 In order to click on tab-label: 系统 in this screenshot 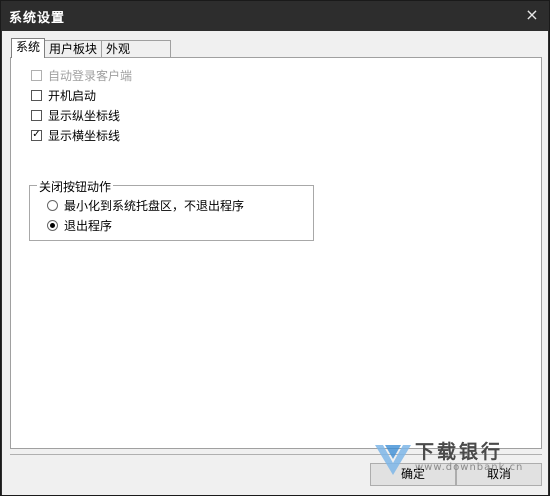, I will do `click(28, 47)`.